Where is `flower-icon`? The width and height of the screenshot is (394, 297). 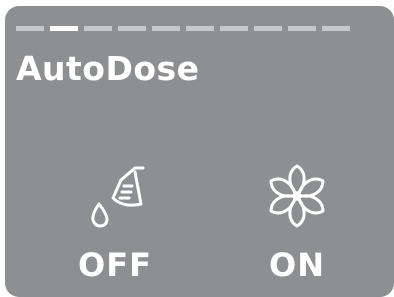
flower-icon is located at coordinates (297, 196).